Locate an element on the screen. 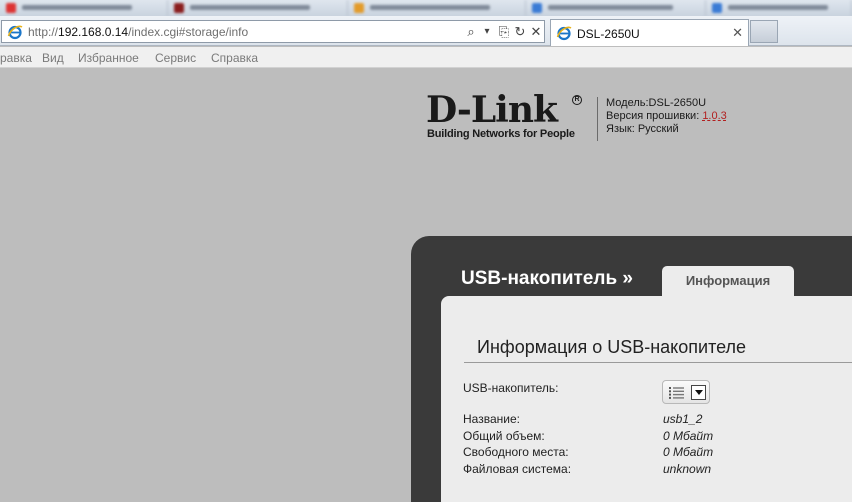 The image size is (852, 502). dlink-logo: D-Link R Building Networks for People is located at coordinates (508, 118).